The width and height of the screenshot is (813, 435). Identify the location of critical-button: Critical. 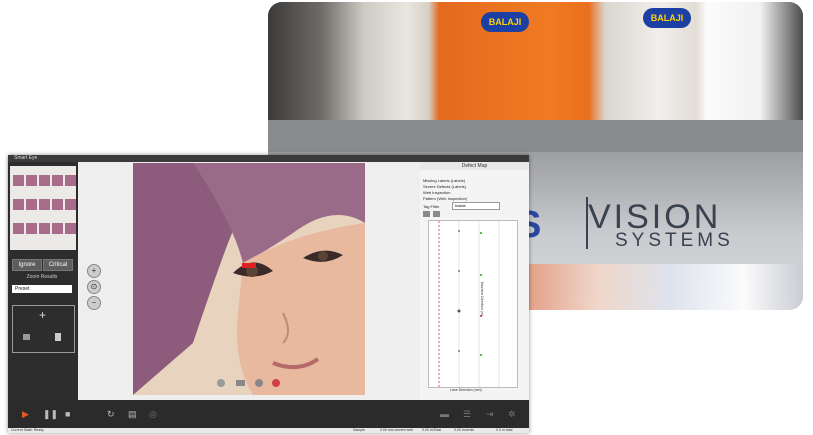
(58, 265).